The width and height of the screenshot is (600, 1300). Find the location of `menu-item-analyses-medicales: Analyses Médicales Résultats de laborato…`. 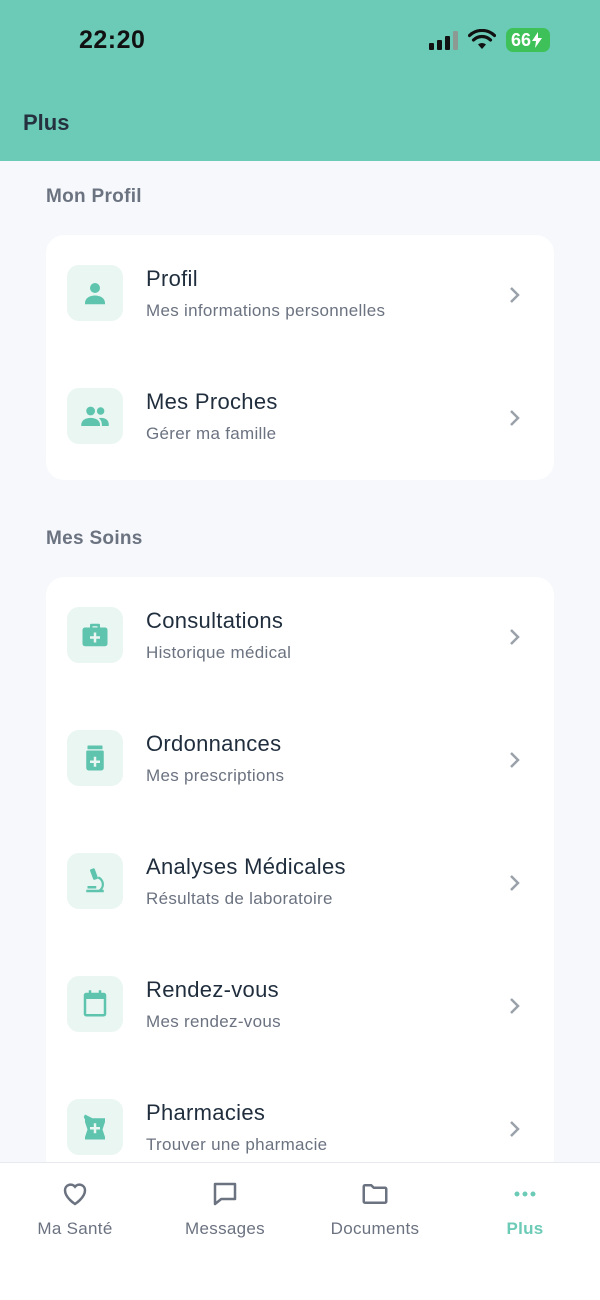

menu-item-analyses-medicales: Analyses Médicales Résultats de laborato… is located at coordinates (300, 884).